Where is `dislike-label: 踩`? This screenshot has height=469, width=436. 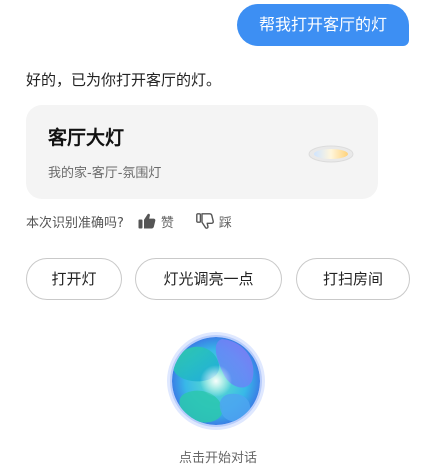
dislike-label: 踩 is located at coordinates (225, 223).